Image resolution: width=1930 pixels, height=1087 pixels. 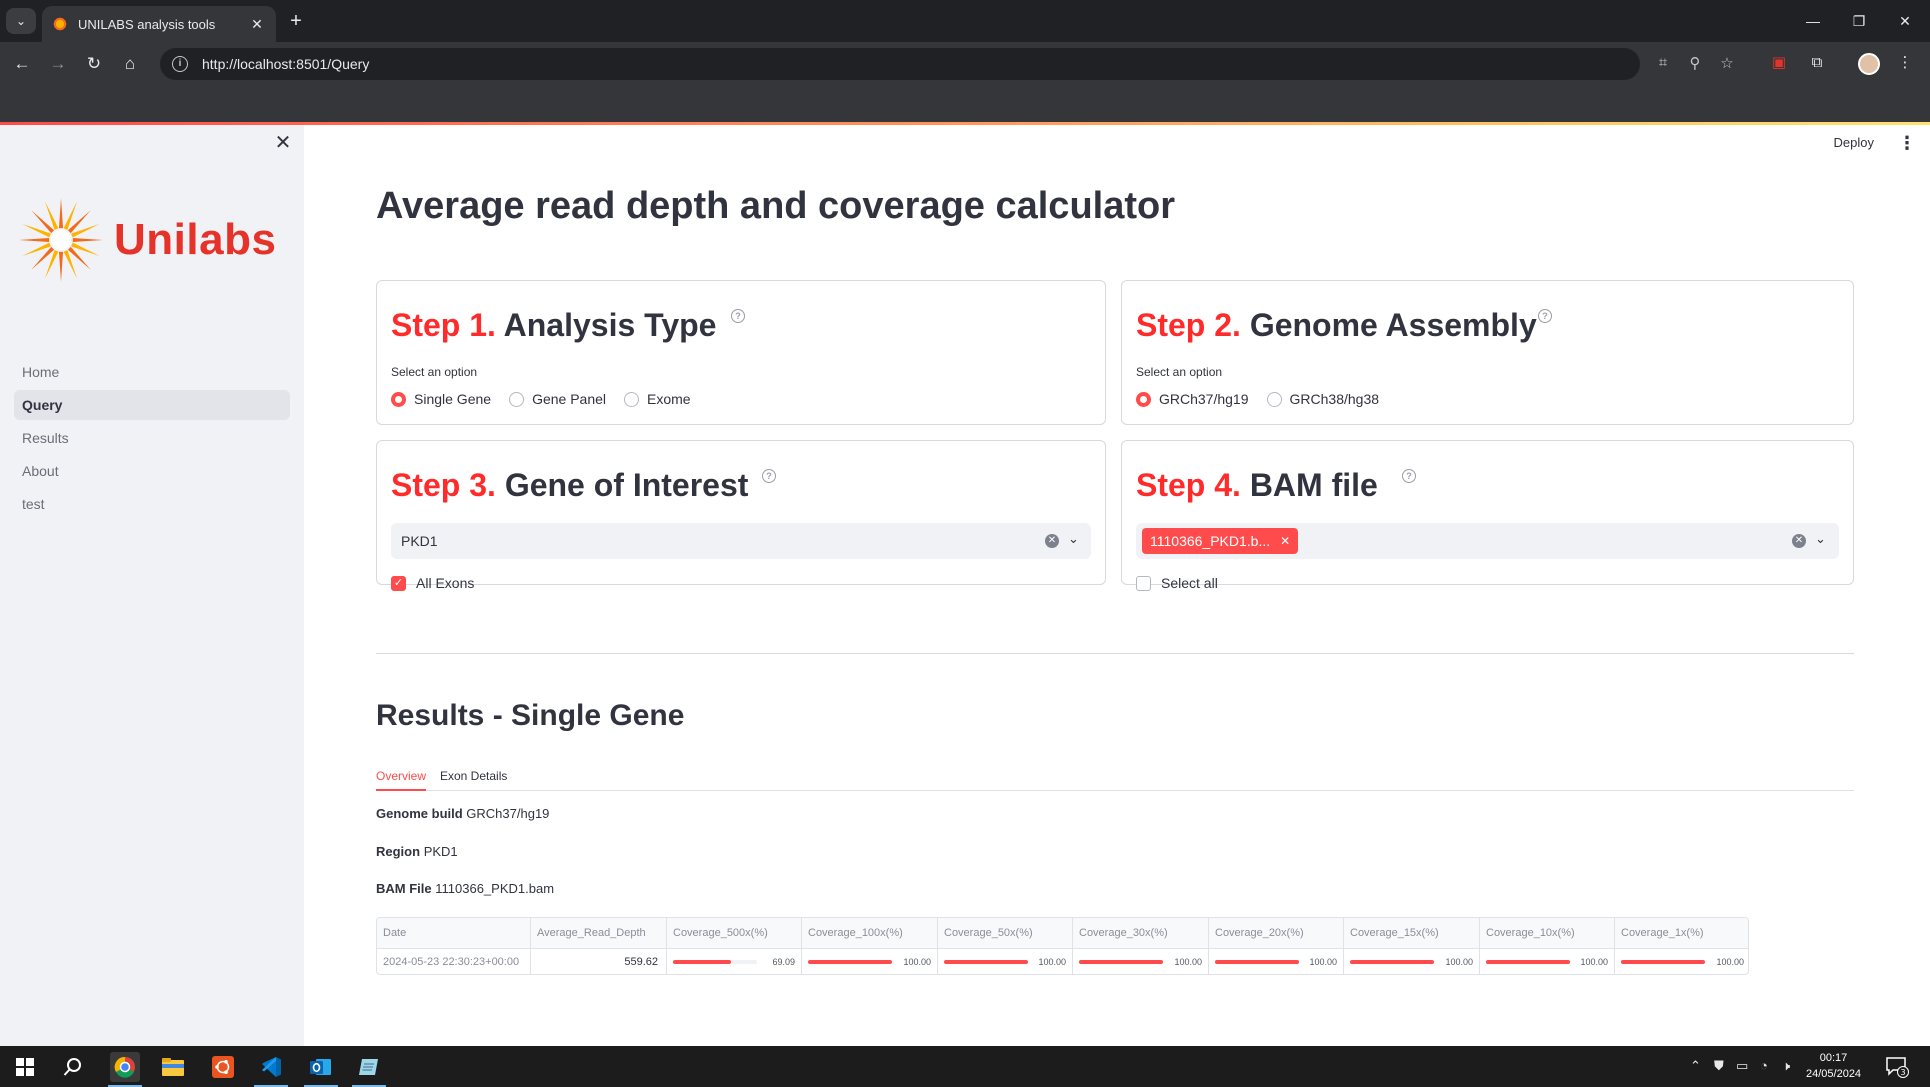 What do you see at coordinates (1907, 143) in the screenshot?
I see `main-menu-icon: ⋮` at bounding box center [1907, 143].